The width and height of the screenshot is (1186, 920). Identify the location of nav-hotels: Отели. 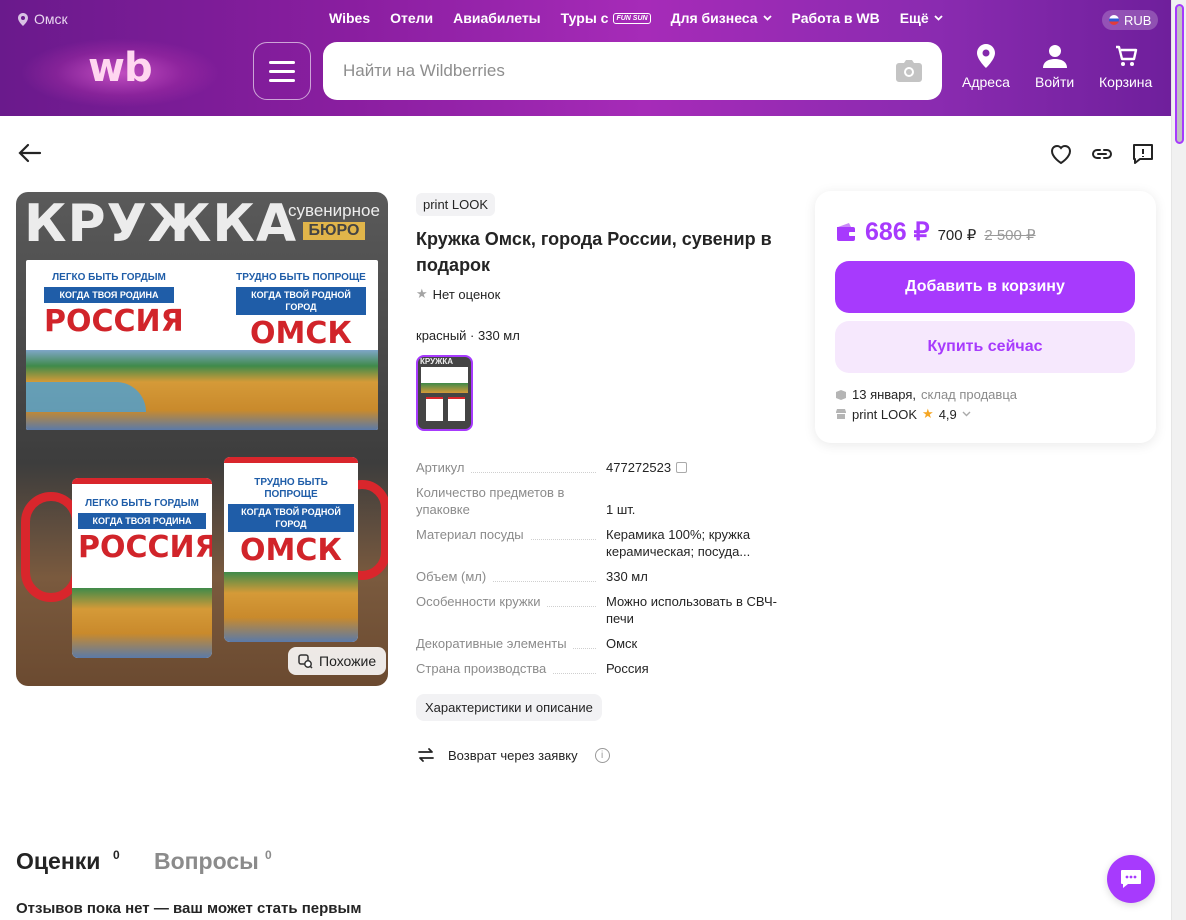
(411, 18).